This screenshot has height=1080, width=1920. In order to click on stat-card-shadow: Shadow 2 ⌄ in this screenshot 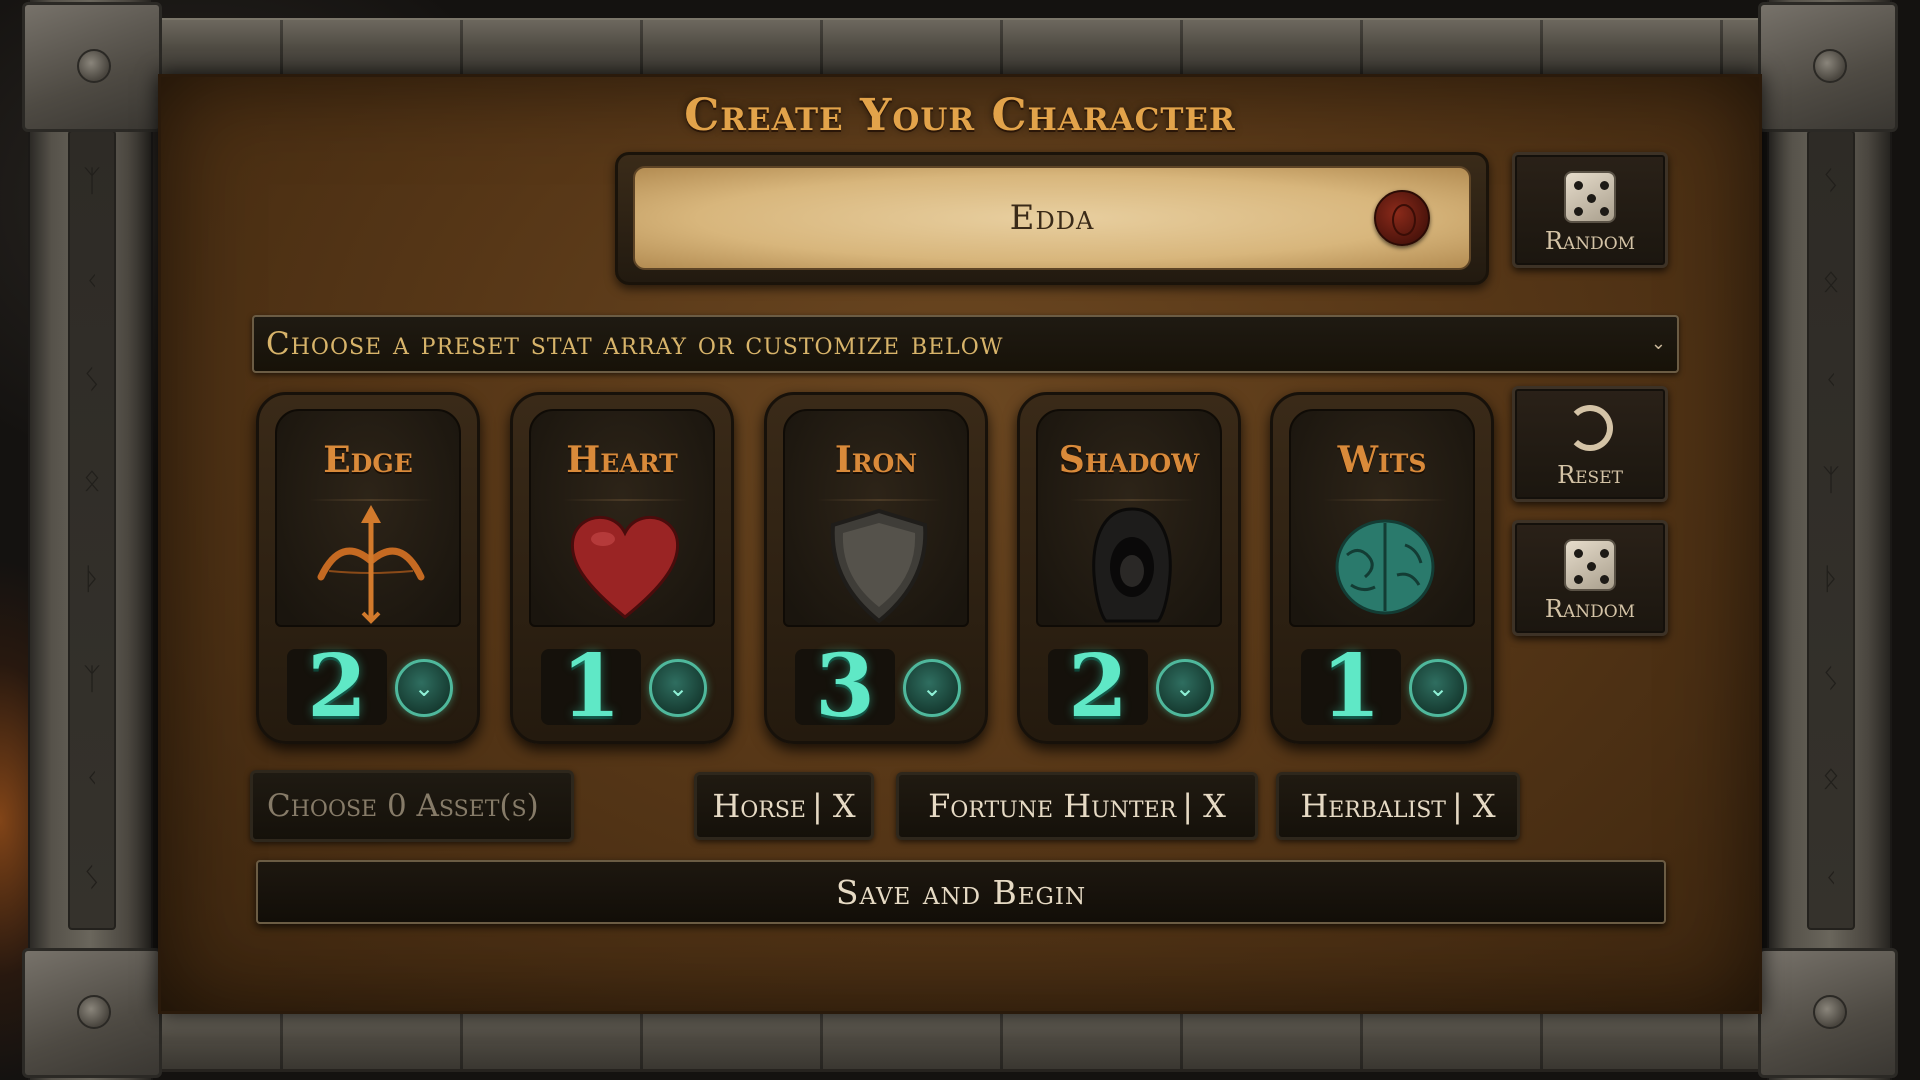, I will do `click(1129, 568)`.